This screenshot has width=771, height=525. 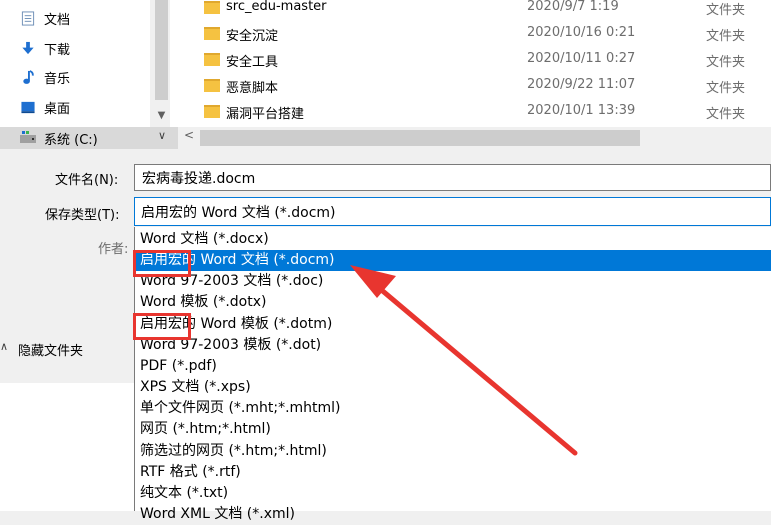 What do you see at coordinates (162, 135) in the screenshot?
I see `chevron-down-icon: ∨` at bounding box center [162, 135].